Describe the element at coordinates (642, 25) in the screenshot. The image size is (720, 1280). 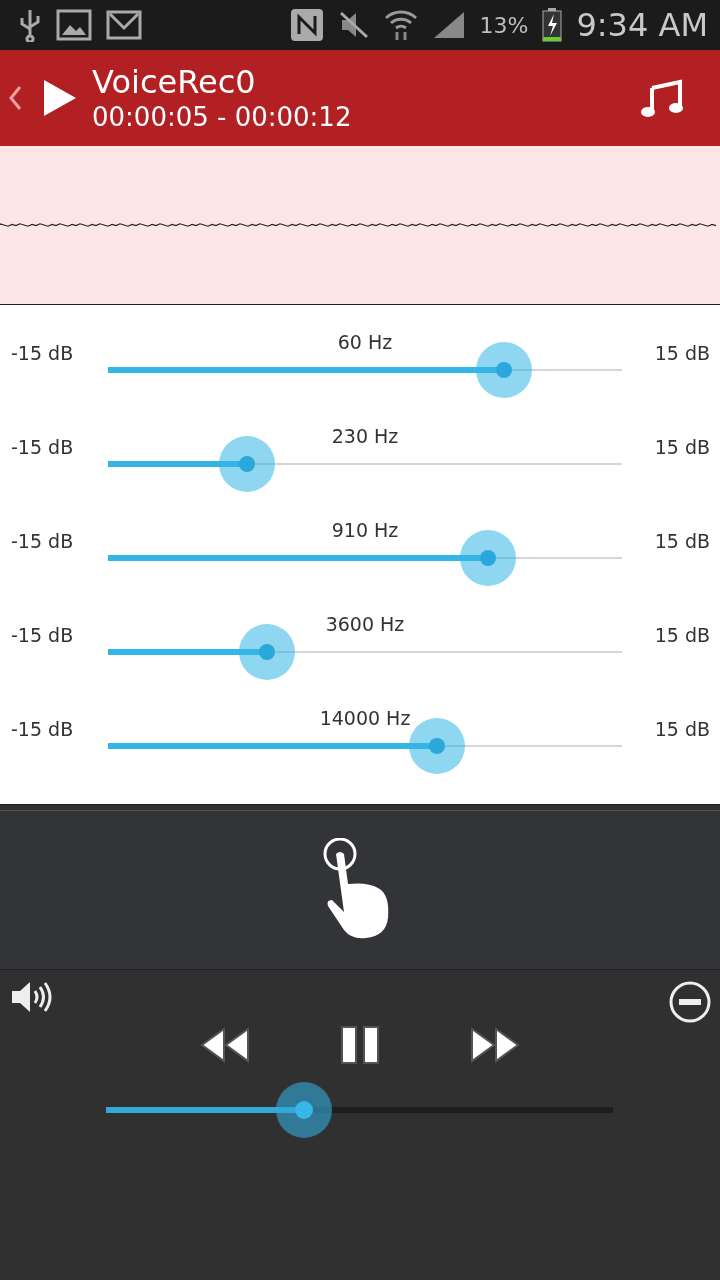
I see `clock: 9:34 AM` at that location.